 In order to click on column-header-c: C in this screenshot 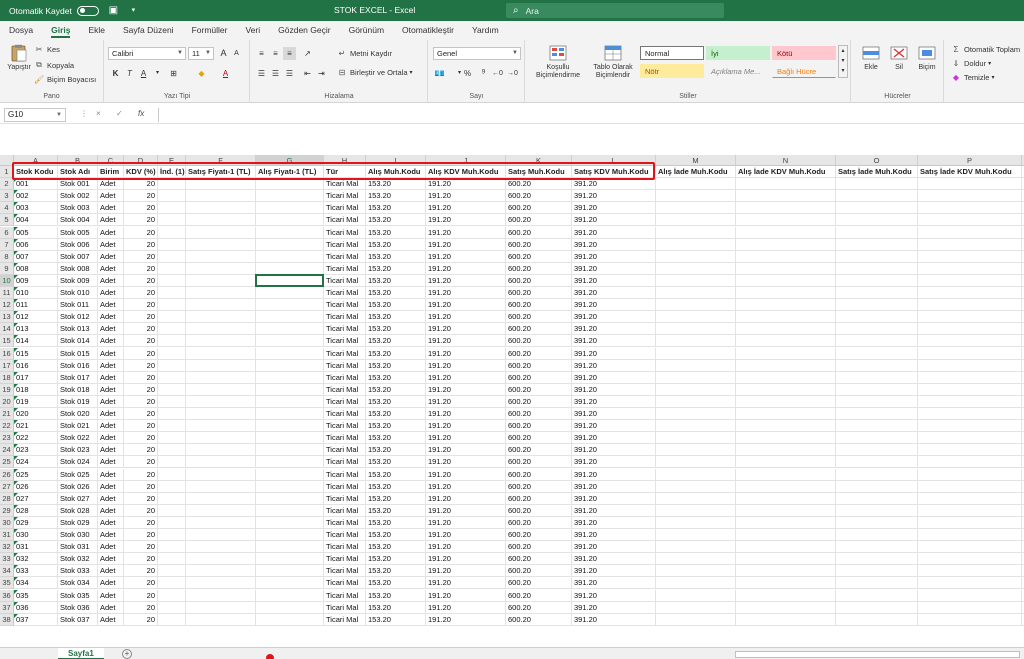, I will do `click(111, 160)`.